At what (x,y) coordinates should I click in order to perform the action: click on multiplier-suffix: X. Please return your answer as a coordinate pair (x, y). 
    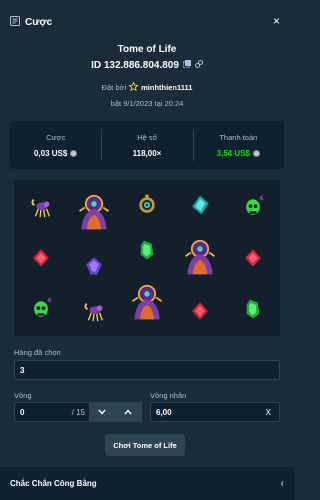
    Looking at the image, I should click on (268, 412).